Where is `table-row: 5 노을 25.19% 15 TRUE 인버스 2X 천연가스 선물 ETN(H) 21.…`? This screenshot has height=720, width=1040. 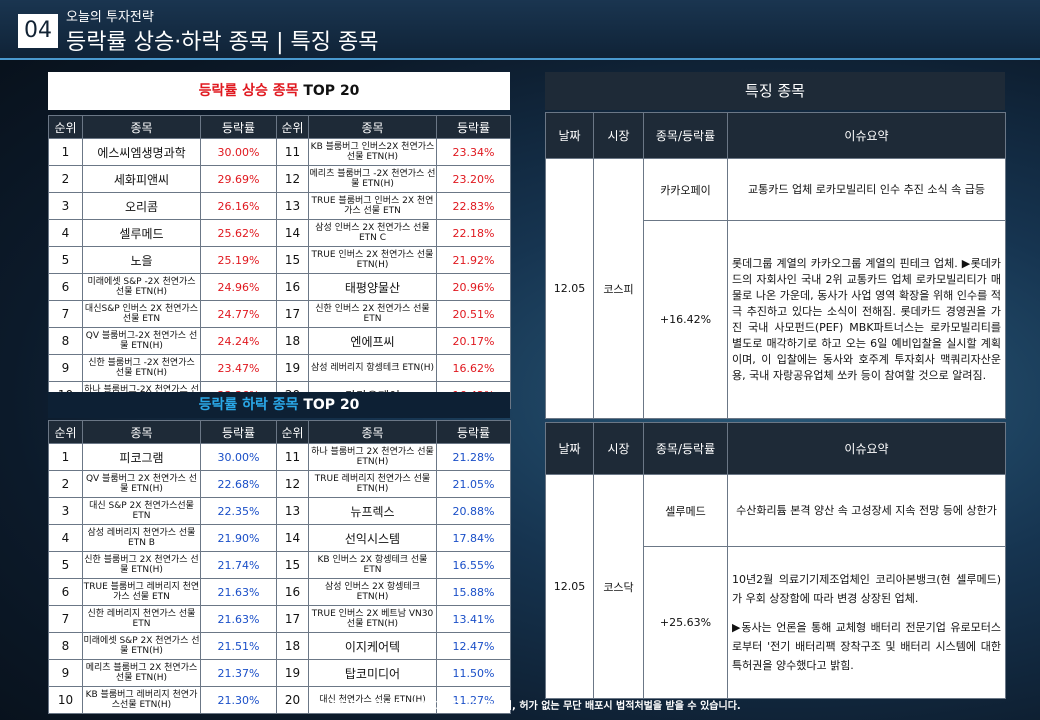
table-row: 5 노을 25.19% 15 TRUE 인버스 2X 천연가스 선물 ETN(H) 21.… is located at coordinates (279, 260).